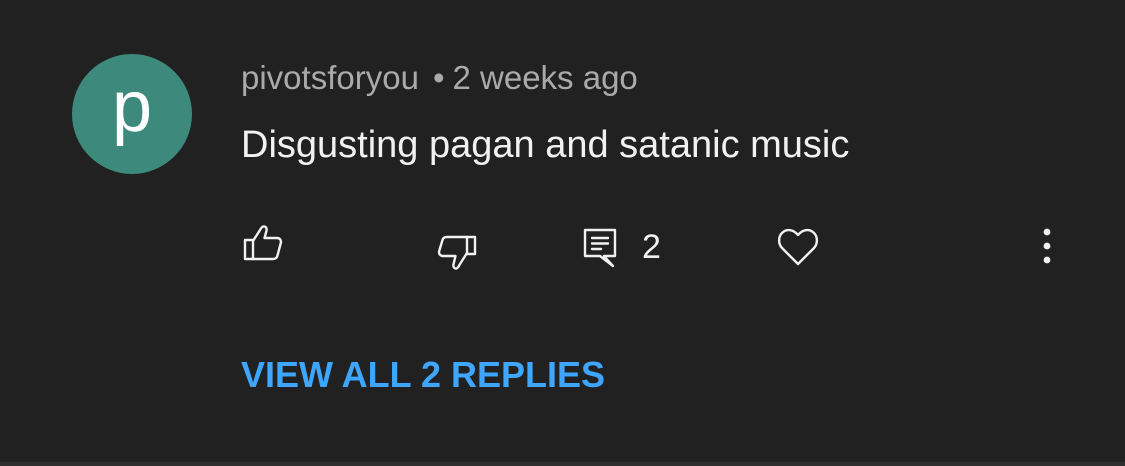 The image size is (1125, 466). Describe the element at coordinates (562, 464) in the screenshot. I see `divider` at that location.